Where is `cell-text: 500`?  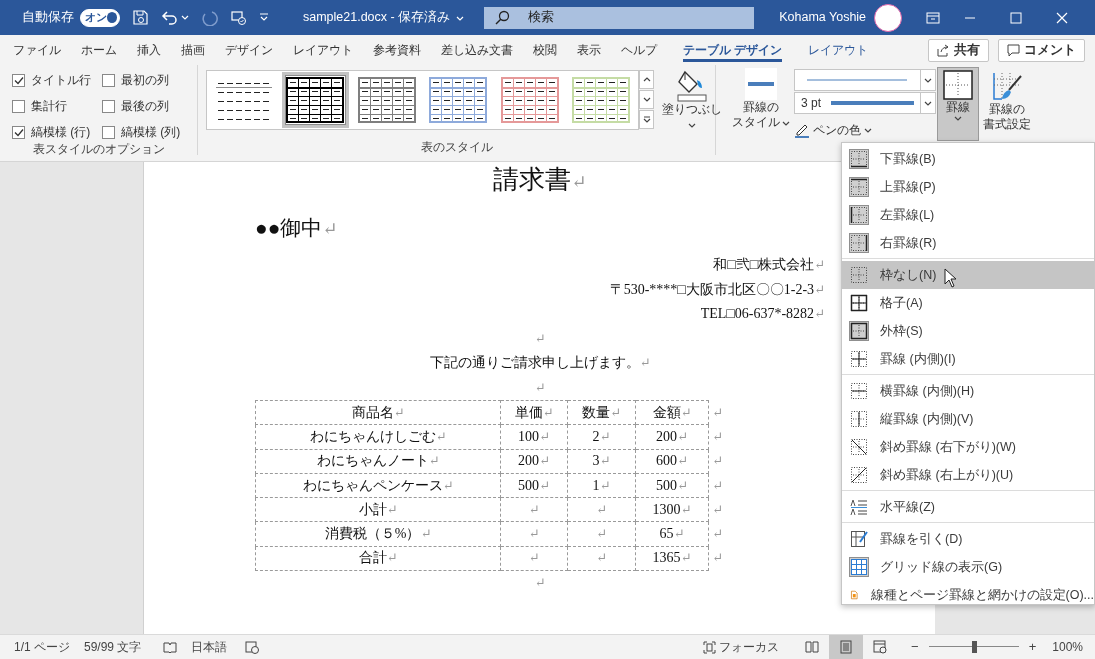
cell-text: 500 is located at coordinates (529, 485).